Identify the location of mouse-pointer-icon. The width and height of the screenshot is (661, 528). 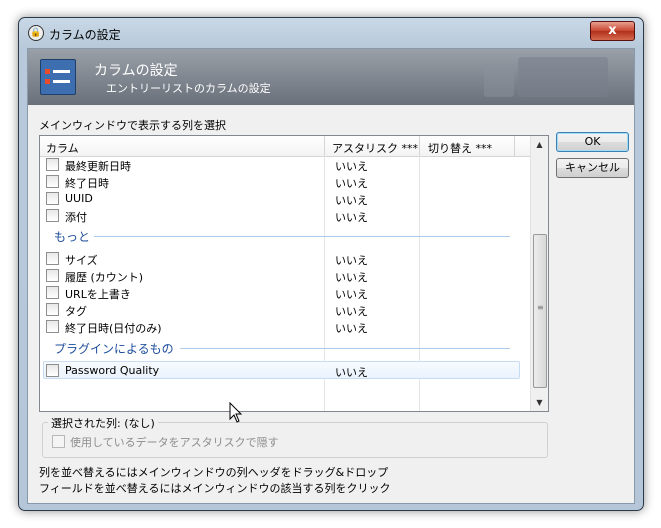
(236, 412).